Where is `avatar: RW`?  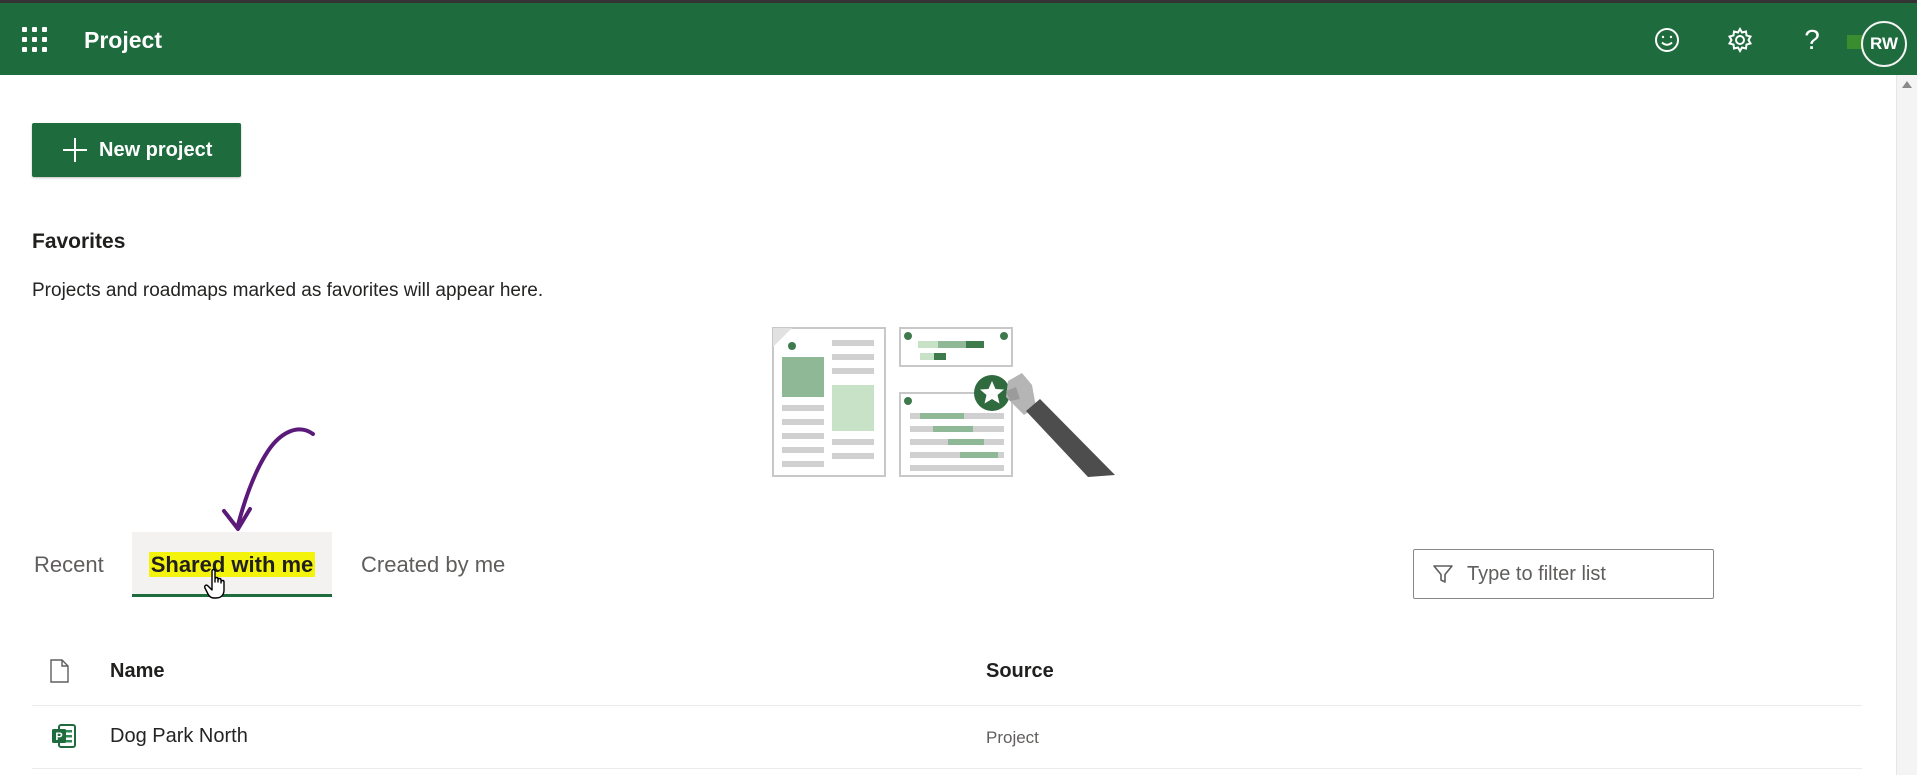 avatar: RW is located at coordinates (1884, 44).